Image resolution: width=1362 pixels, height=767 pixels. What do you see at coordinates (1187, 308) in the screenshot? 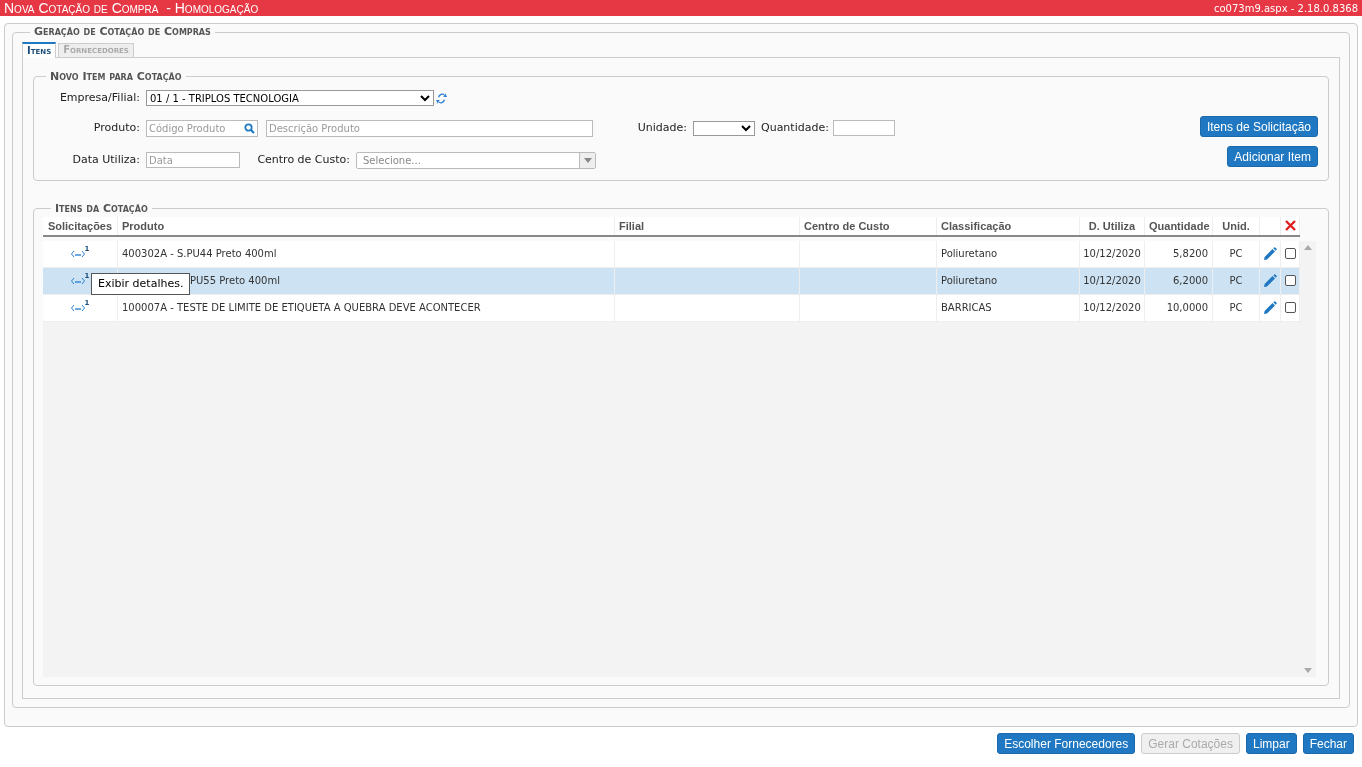
I see `table-cell-text: 10,0000` at bounding box center [1187, 308].